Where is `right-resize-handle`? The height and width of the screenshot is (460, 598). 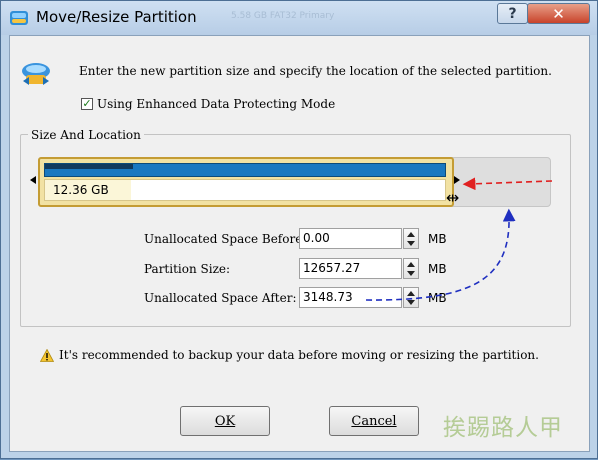 right-resize-handle is located at coordinates (457, 180).